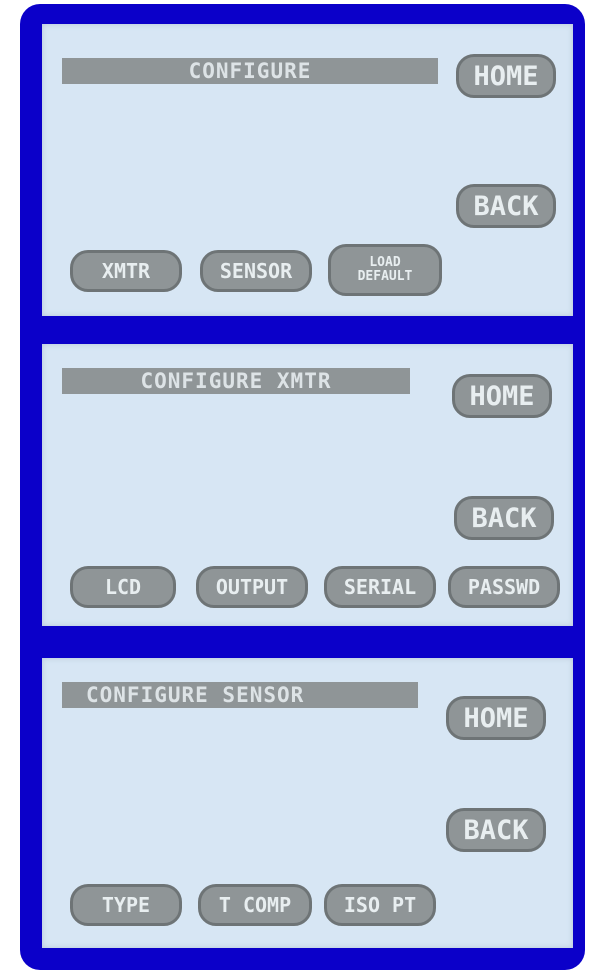 The height and width of the screenshot is (974, 603). What do you see at coordinates (250, 71) in the screenshot?
I see `screen-title: CONFIGURE` at bounding box center [250, 71].